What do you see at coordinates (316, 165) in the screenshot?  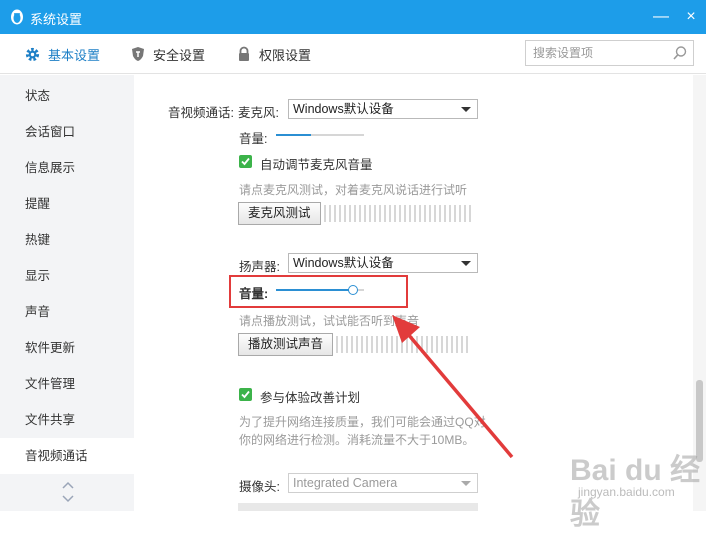 I see `auto-adjust-label: 自动调节麦克风音量` at bounding box center [316, 165].